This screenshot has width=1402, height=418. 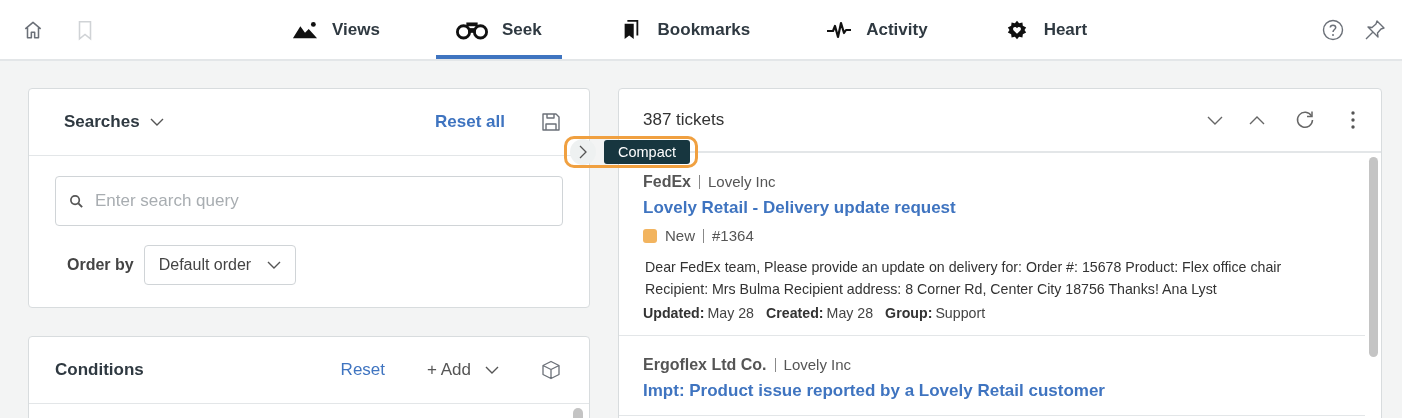 What do you see at coordinates (1375, 29) in the screenshot?
I see `pin-icon` at bounding box center [1375, 29].